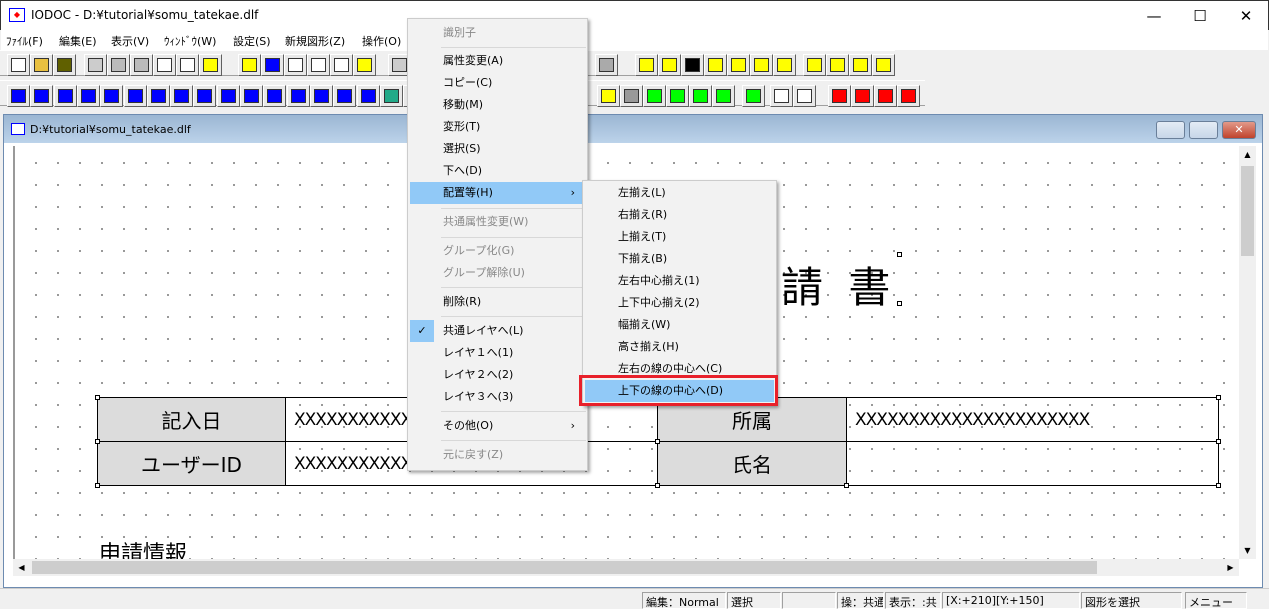 The width and height of the screenshot is (1269, 609). What do you see at coordinates (187, 65) in the screenshot?
I see `document-button` at bounding box center [187, 65].